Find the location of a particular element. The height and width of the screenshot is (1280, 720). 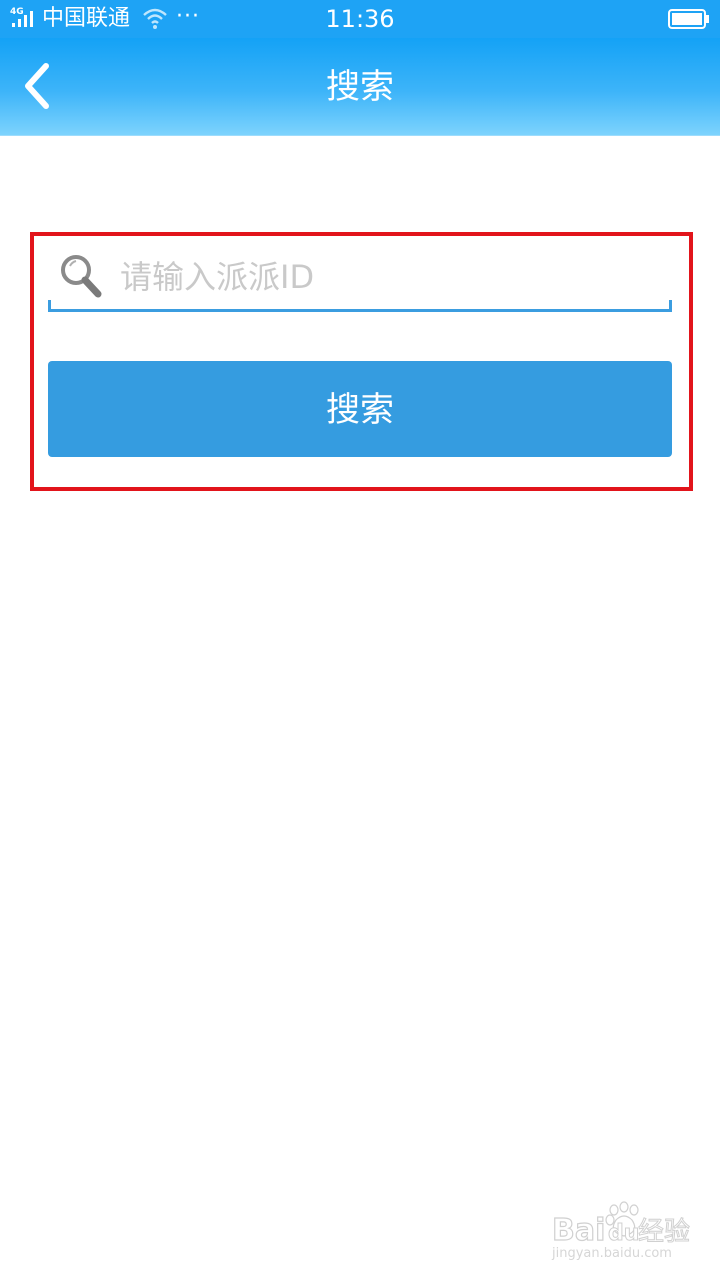

search-button: 搜索 is located at coordinates (360, 409).